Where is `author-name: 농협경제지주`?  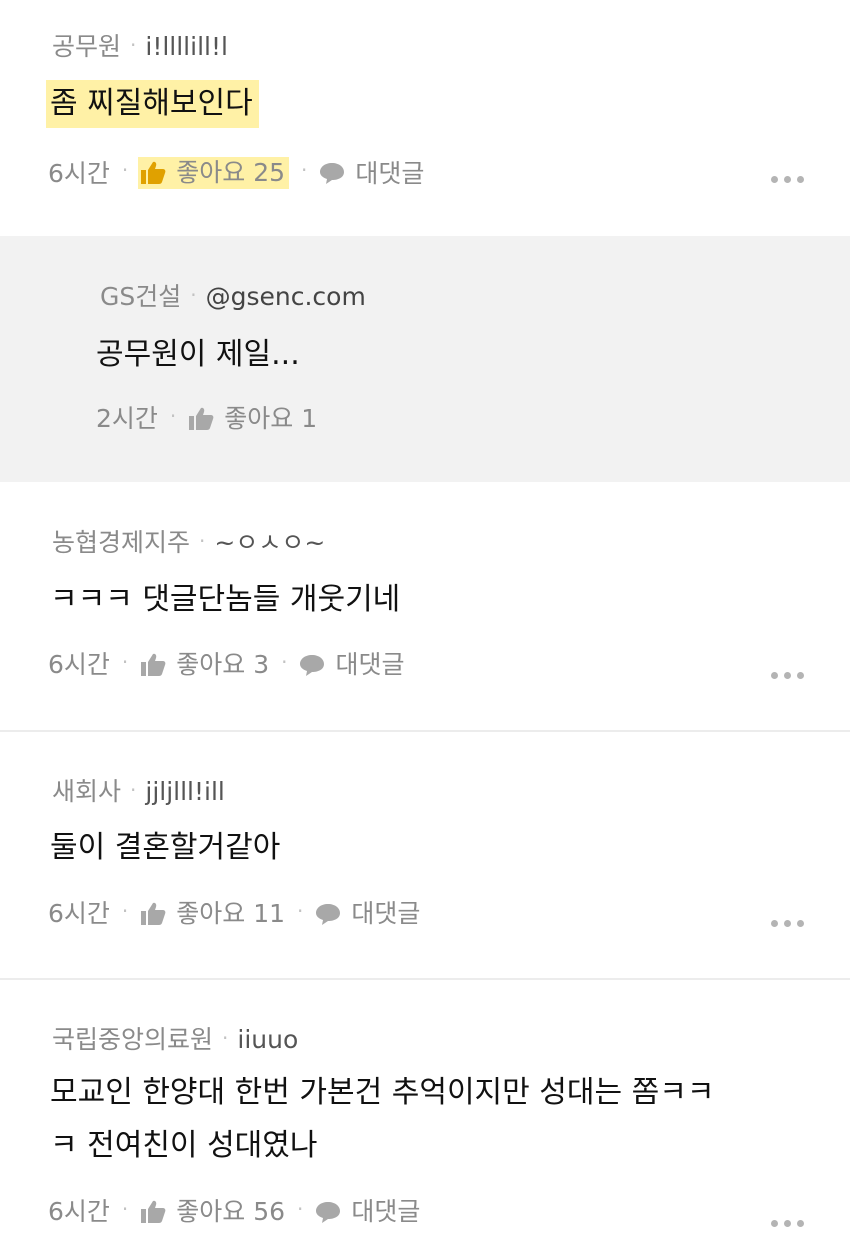 author-name: 농협경제지주 is located at coordinates (121, 542).